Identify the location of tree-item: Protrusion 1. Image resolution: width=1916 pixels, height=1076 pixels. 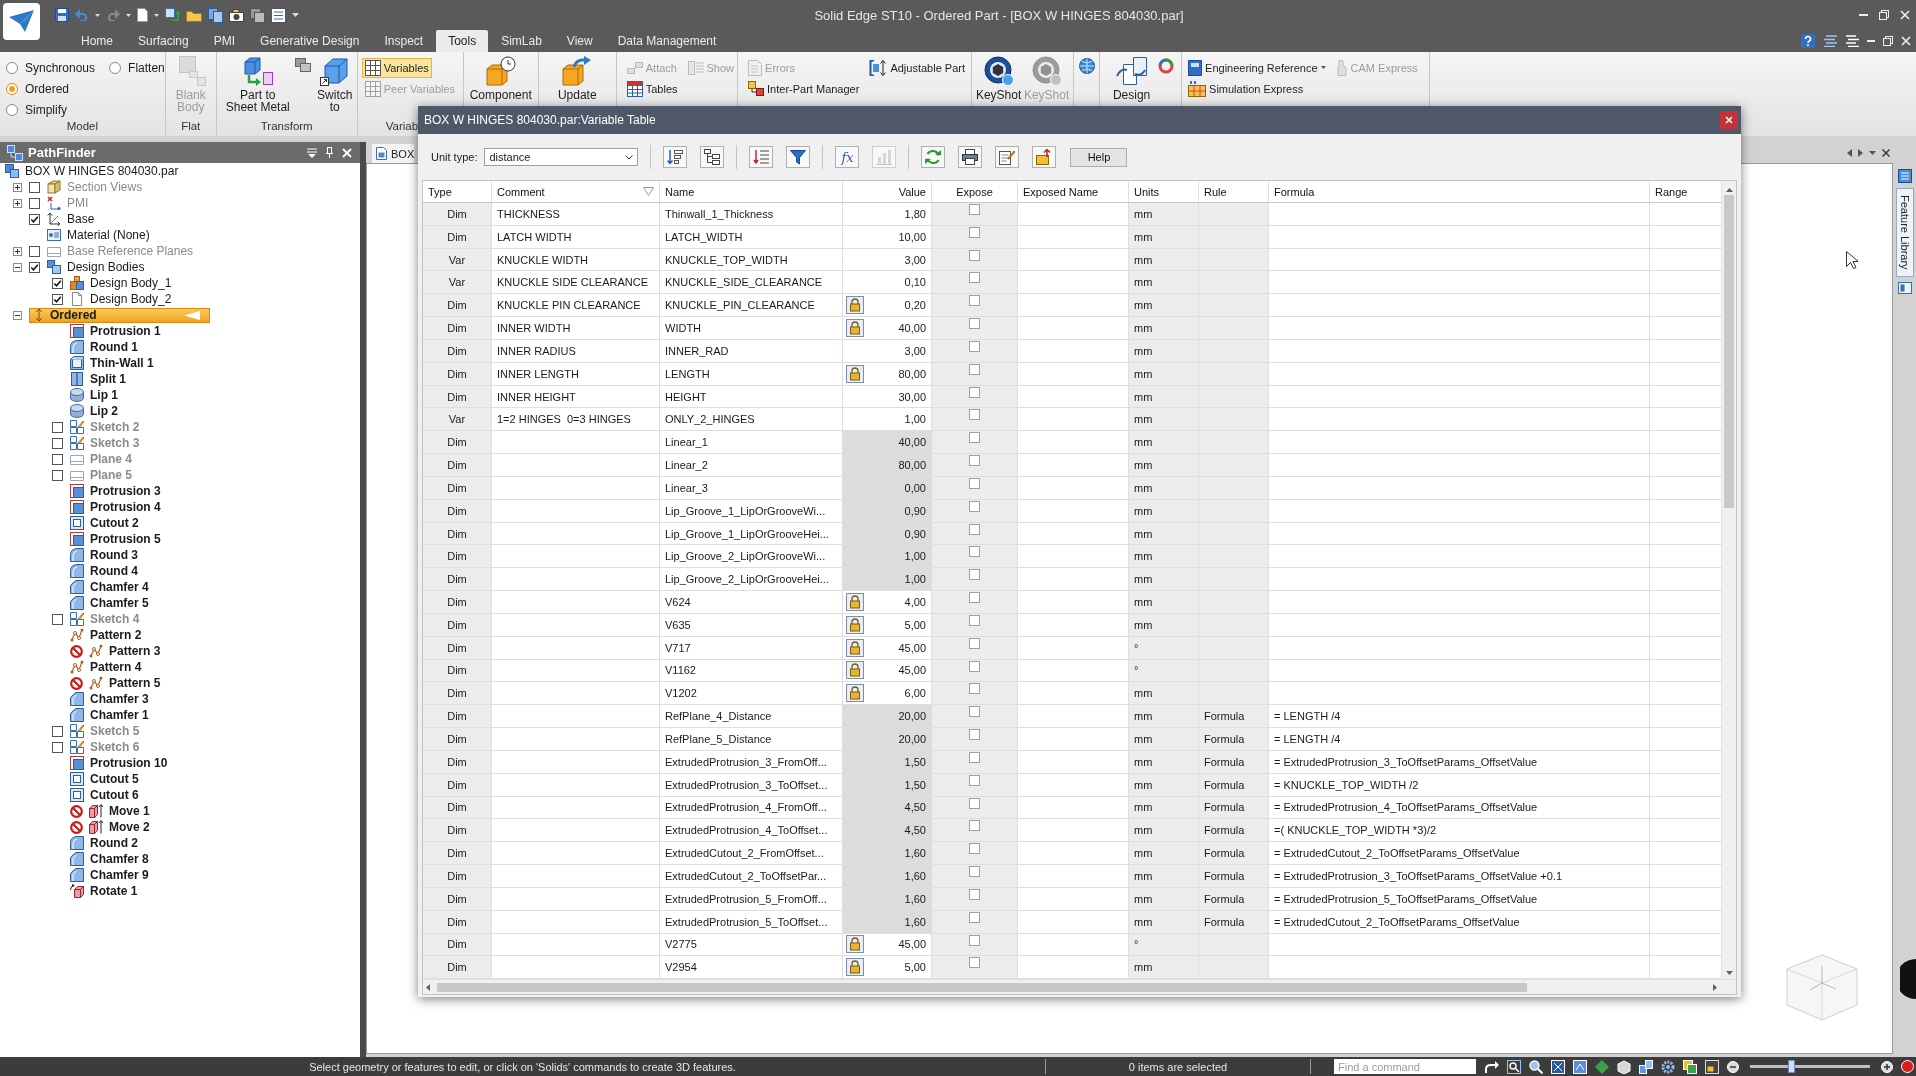
(117, 331).